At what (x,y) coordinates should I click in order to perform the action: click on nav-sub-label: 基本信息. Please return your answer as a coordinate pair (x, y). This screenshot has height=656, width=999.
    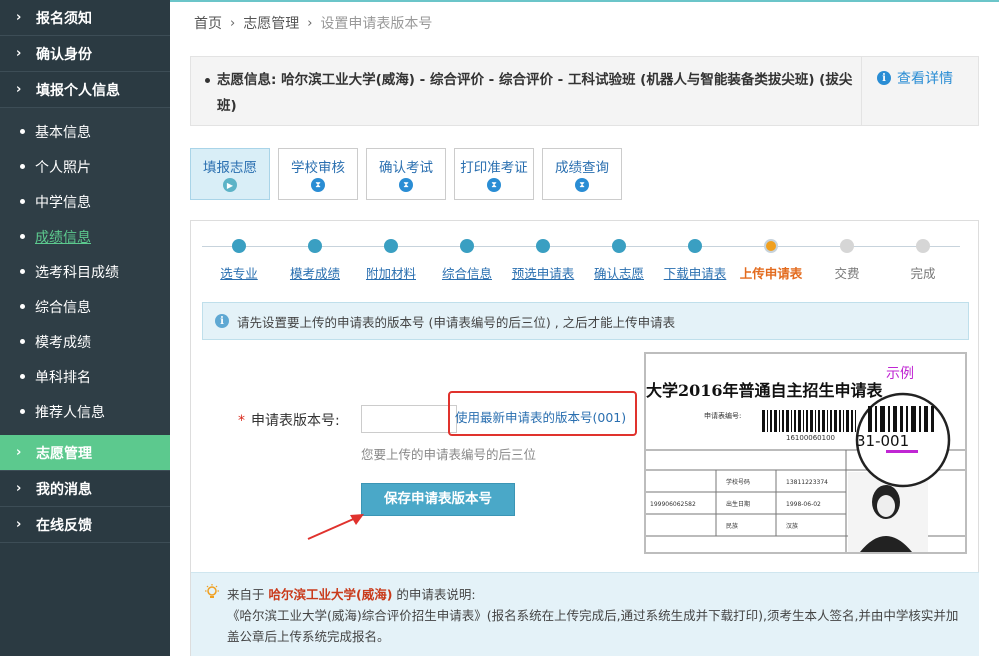
    Looking at the image, I should click on (63, 132).